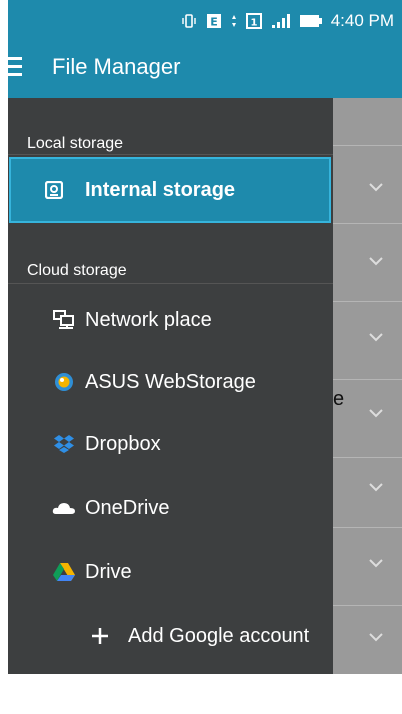 The image size is (402, 714). I want to click on local-storage-header: Local storage, so click(75, 143).